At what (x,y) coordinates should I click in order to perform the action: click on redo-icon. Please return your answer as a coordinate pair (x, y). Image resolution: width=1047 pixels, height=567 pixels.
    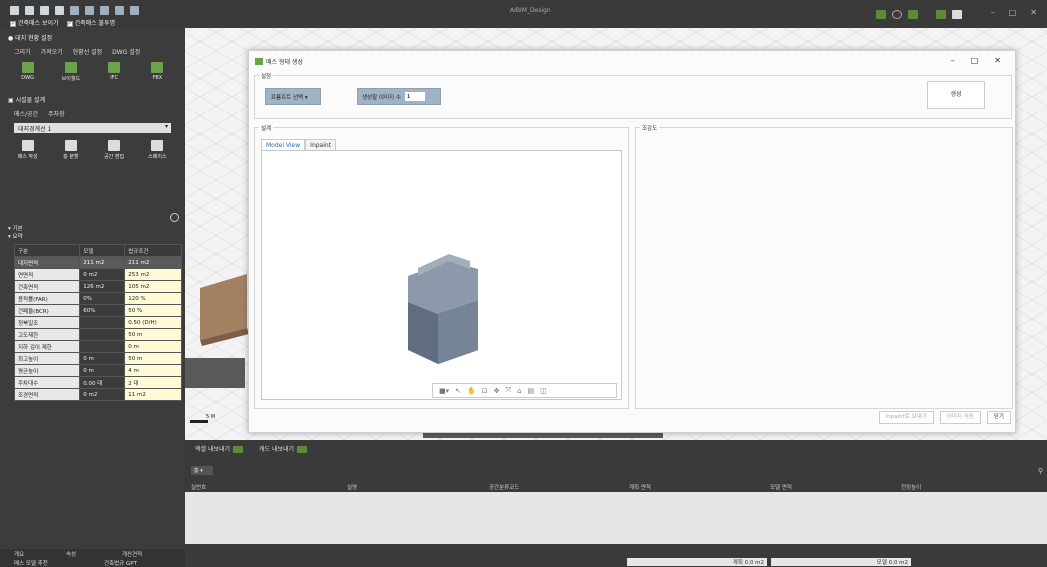
    Looking at the image, I should click on (104, 10).